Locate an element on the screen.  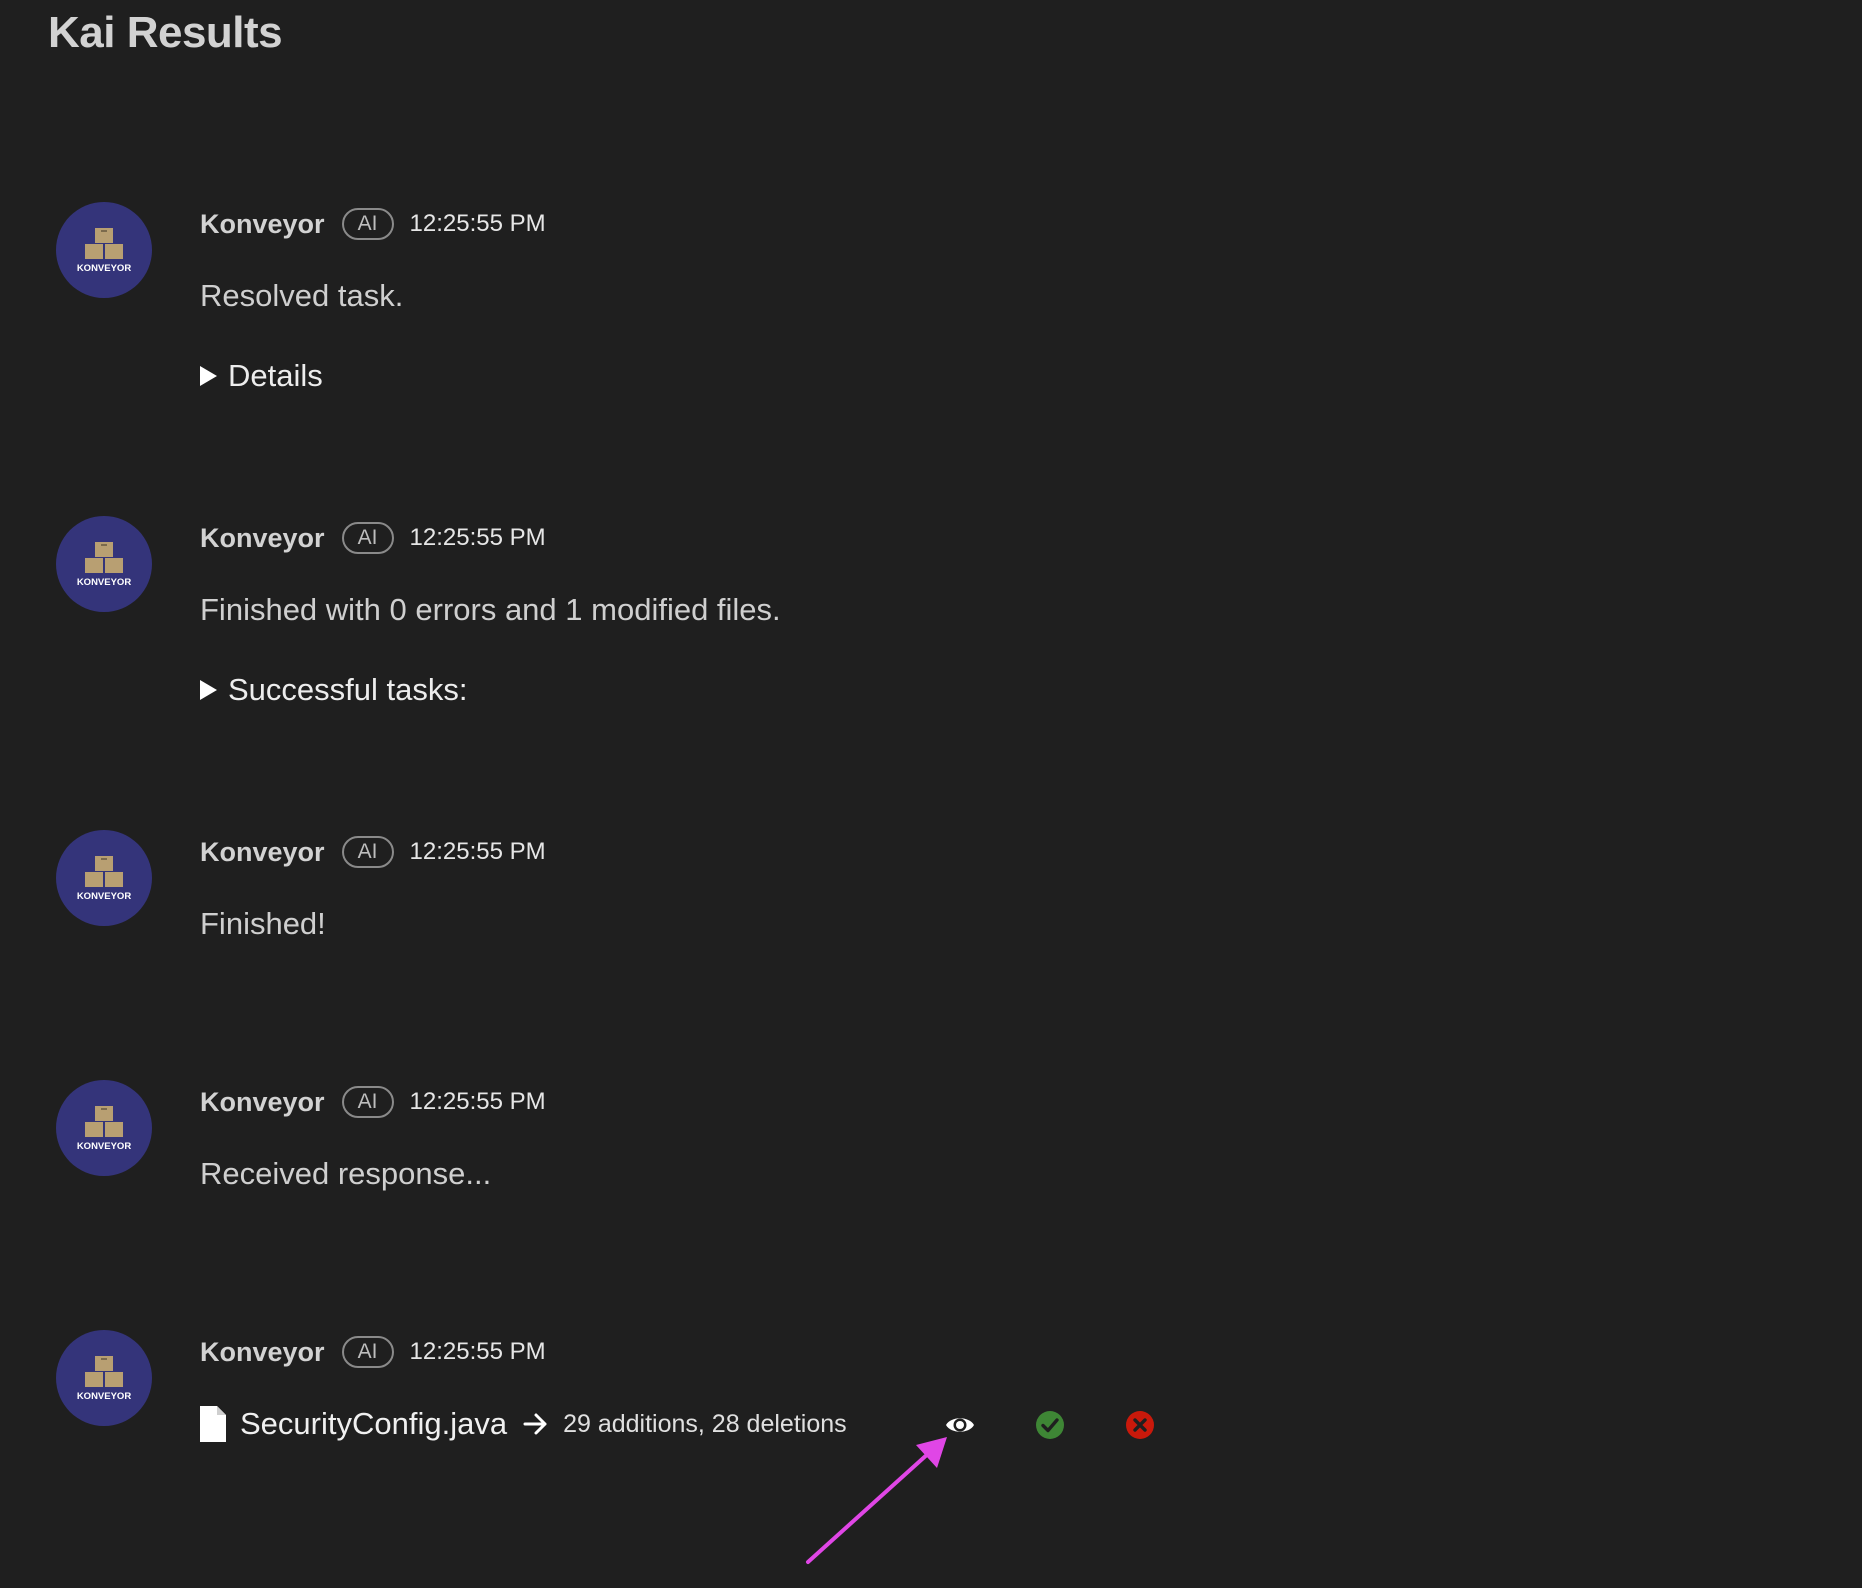
details-toggle: Details is located at coordinates (261, 376).